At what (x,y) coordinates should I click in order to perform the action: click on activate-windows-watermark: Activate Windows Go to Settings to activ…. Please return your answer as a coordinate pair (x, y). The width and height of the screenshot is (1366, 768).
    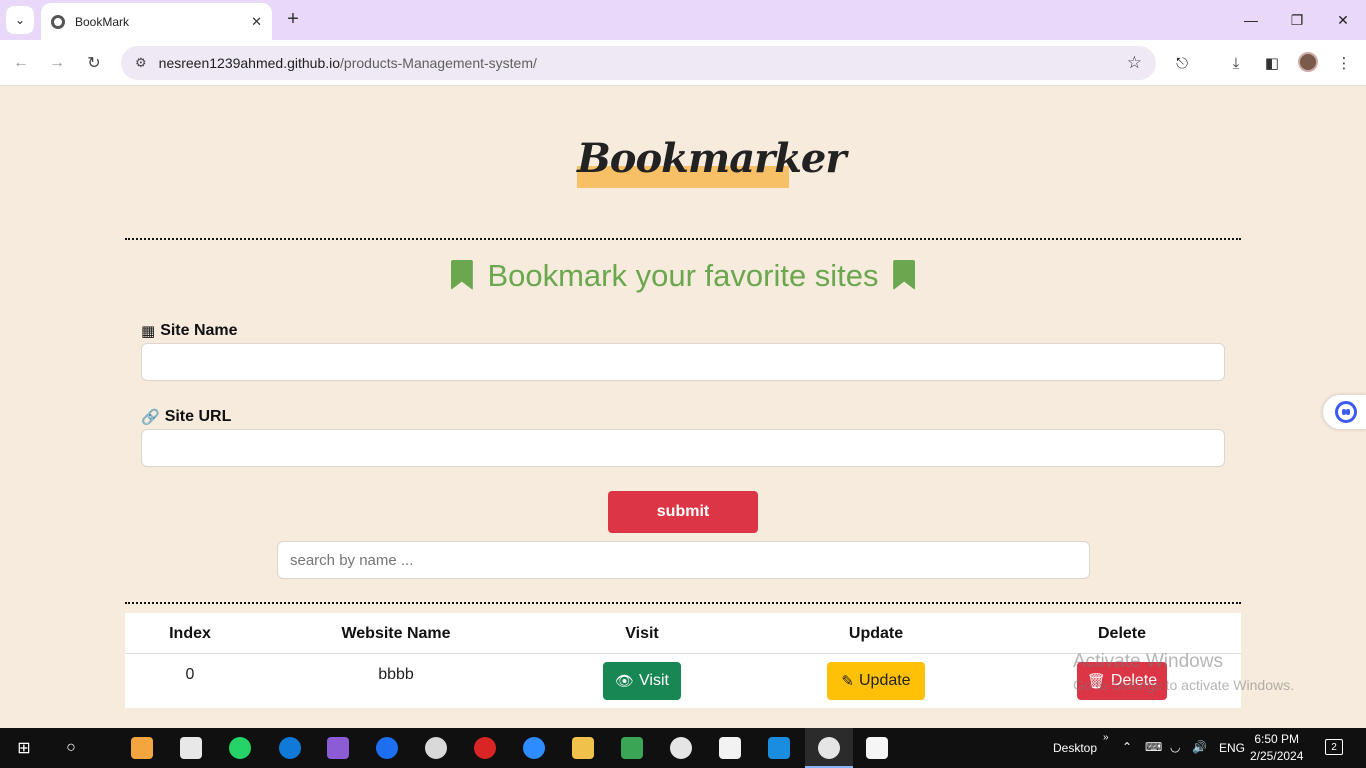
    Looking at the image, I should click on (1183, 672).